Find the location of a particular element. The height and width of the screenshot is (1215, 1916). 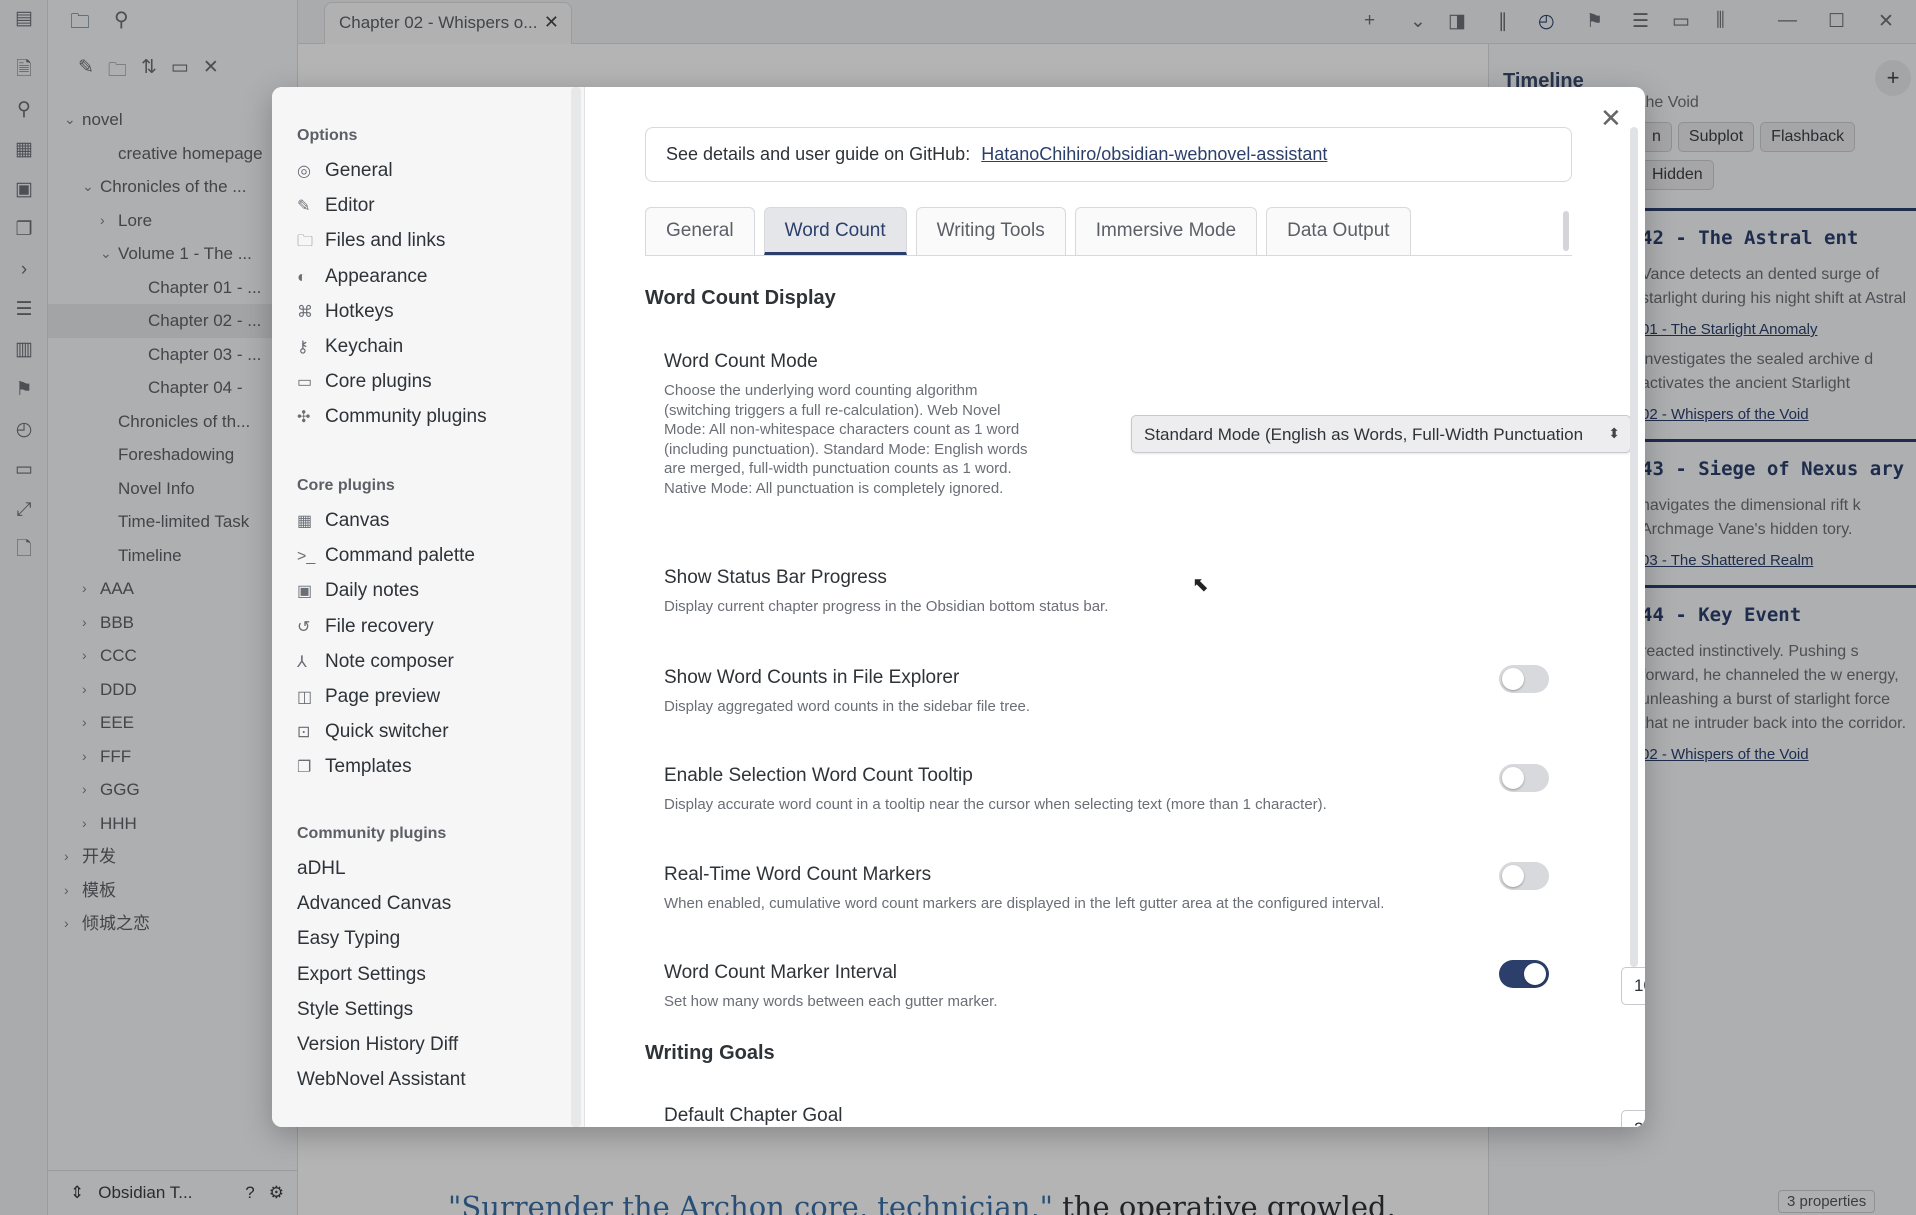

nav-item: ✎ Editor is located at coordinates (336, 206).